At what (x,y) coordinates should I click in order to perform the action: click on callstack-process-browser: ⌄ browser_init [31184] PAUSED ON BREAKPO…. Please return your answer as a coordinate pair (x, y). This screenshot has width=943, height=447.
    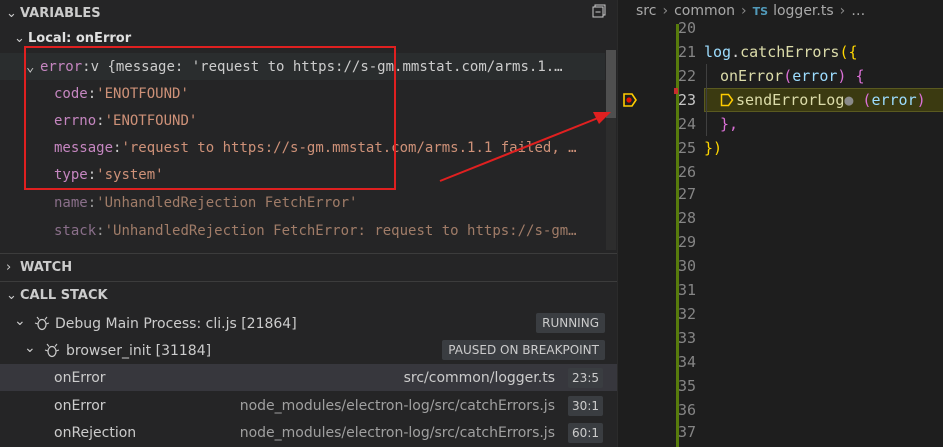
    Looking at the image, I should click on (308, 350).